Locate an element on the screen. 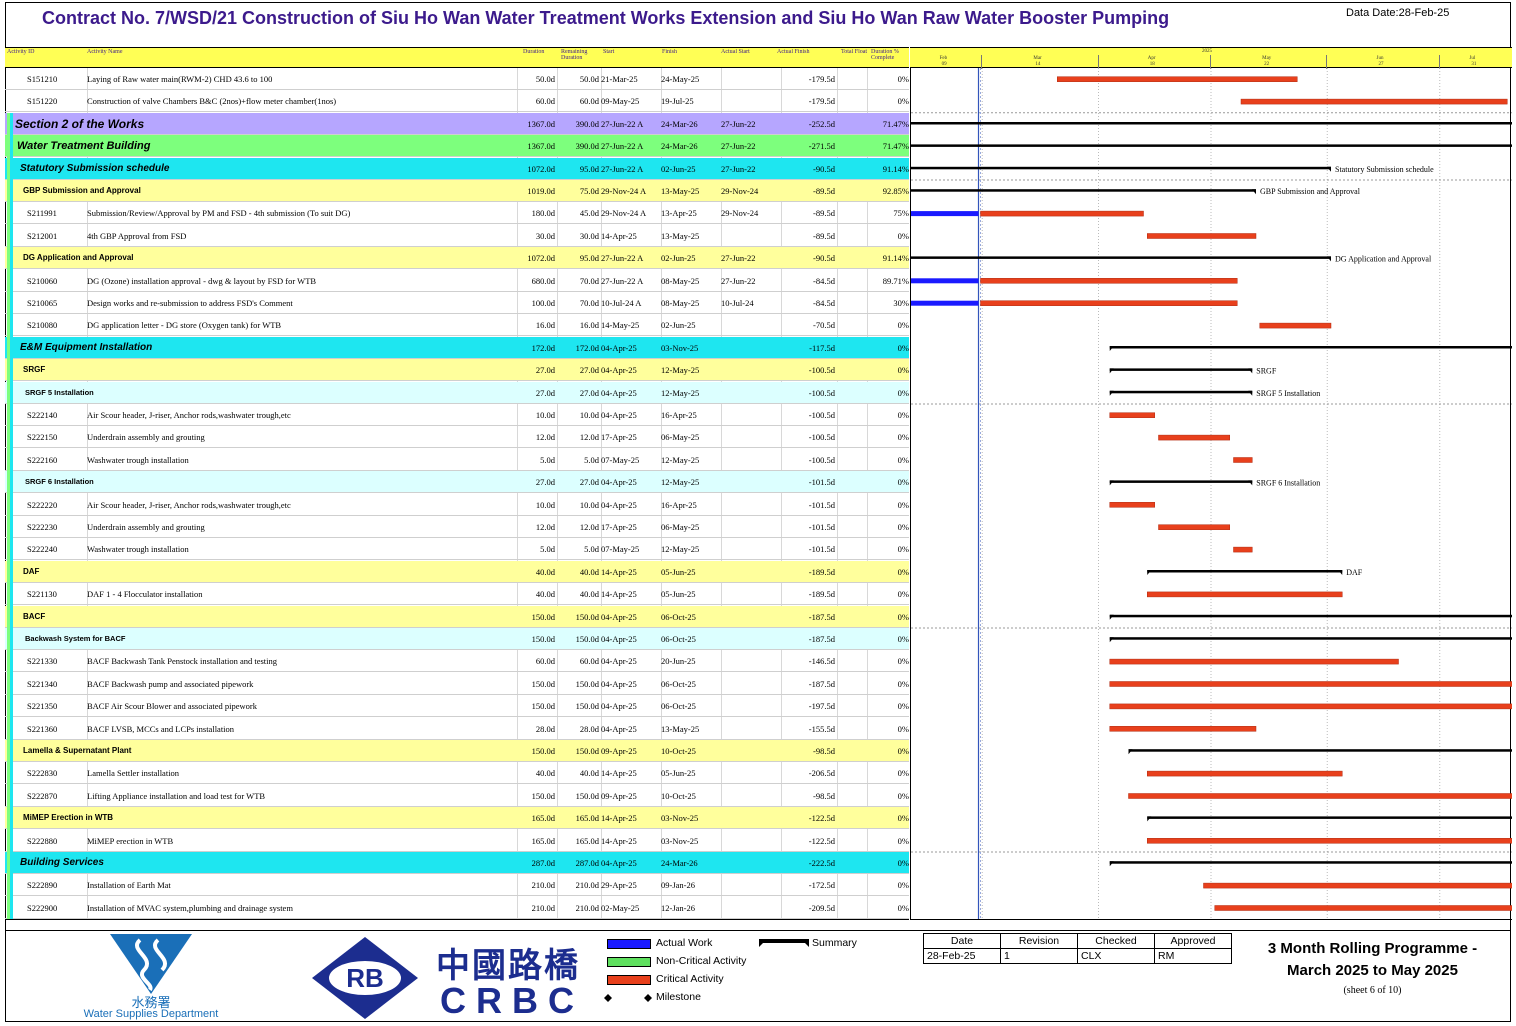  rev-header-checked: Checked is located at coordinates (1116, 941).